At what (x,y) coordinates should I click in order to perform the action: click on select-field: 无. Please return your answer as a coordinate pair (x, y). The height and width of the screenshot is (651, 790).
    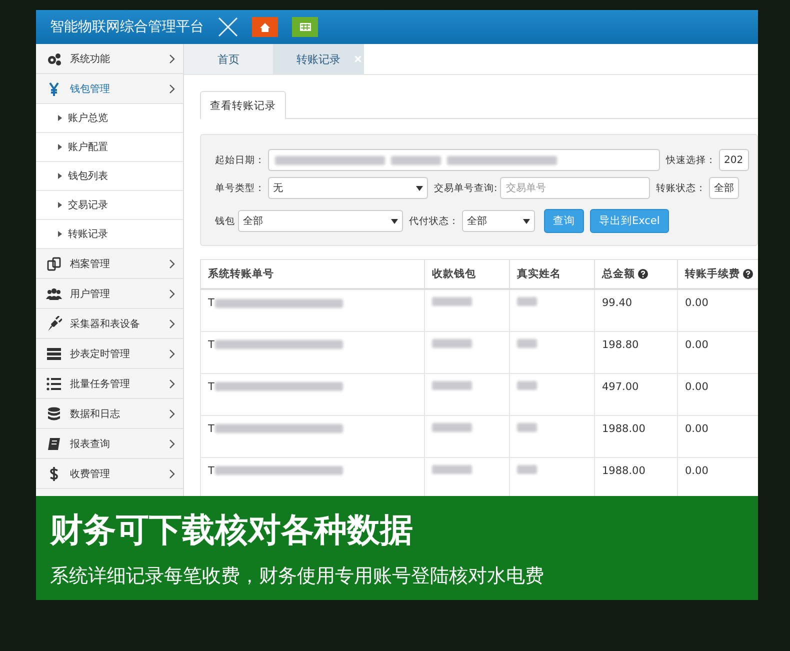
    Looking at the image, I should click on (348, 188).